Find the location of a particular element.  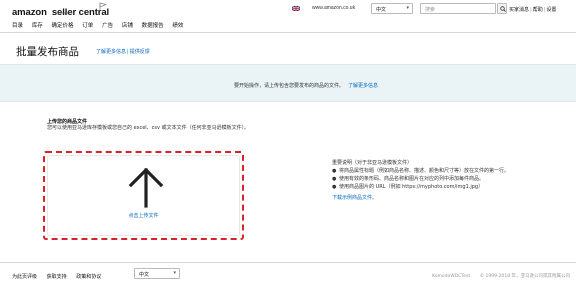

logo-main-text: amazon is located at coordinates (29, 12).